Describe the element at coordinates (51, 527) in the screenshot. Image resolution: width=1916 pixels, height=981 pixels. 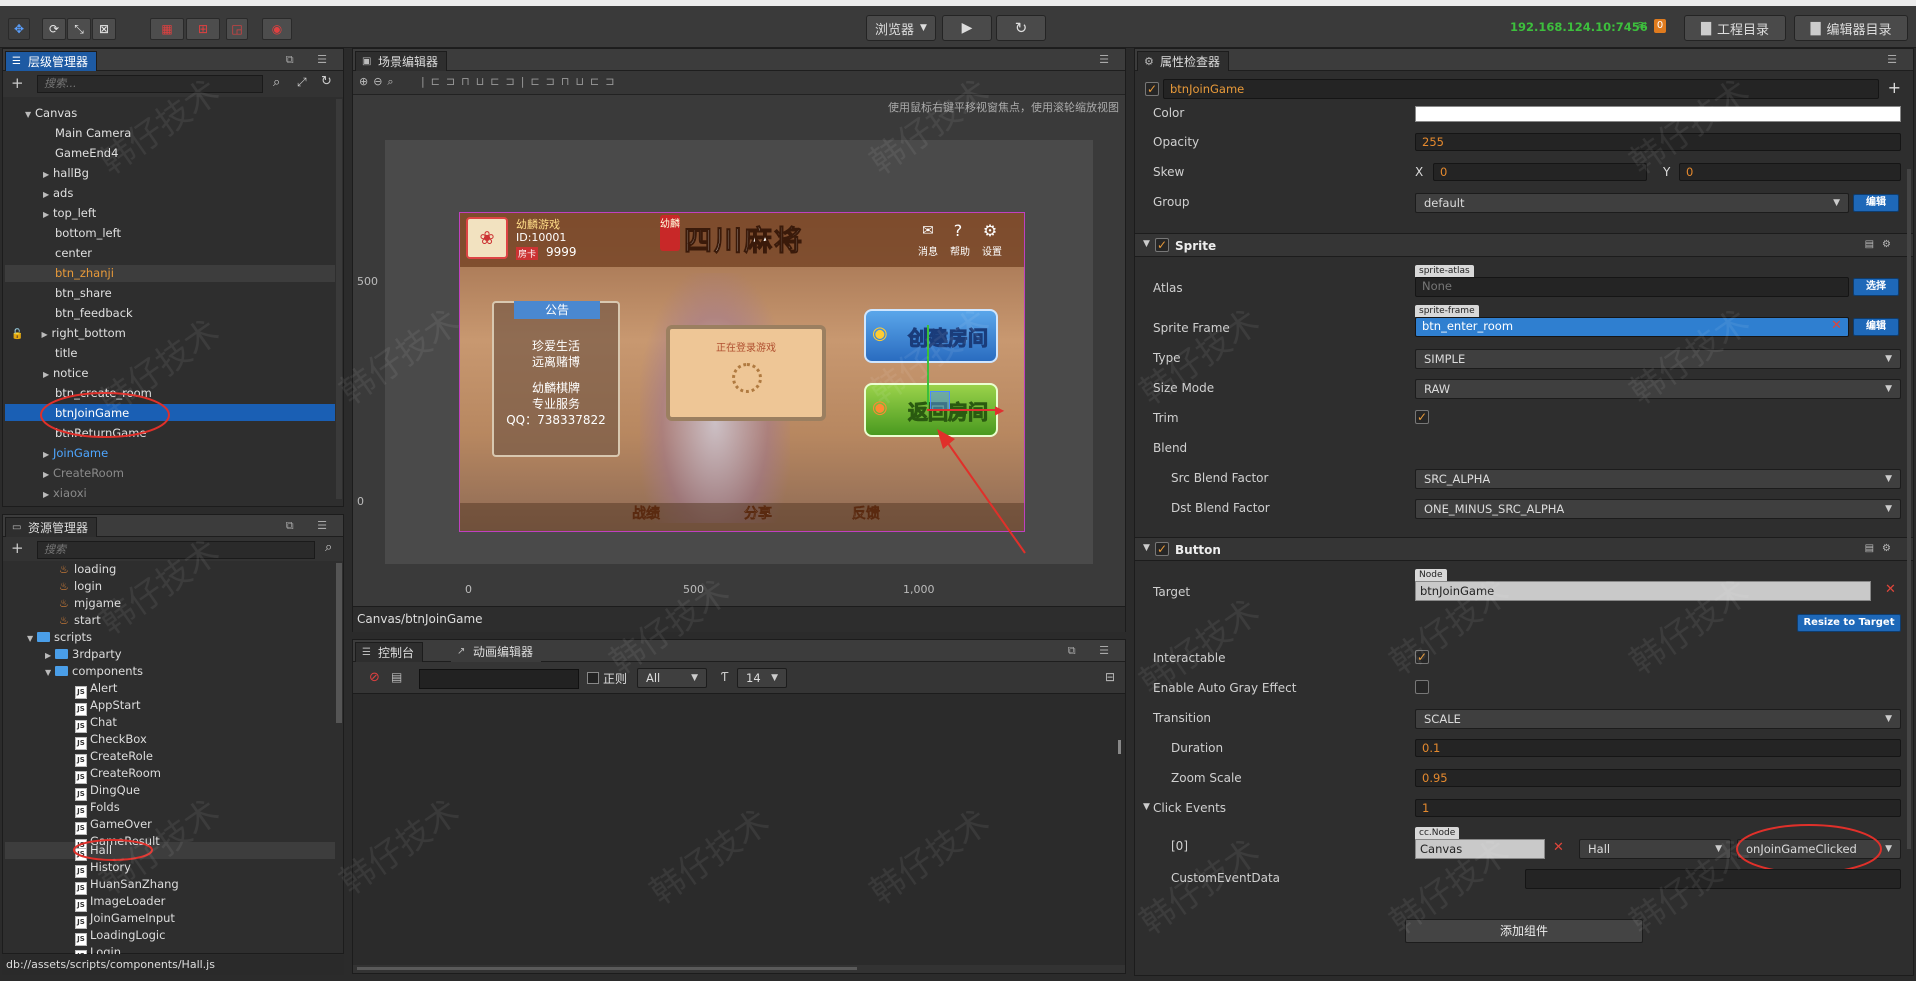
I see `tab-assets: ▭ 资源管理器` at that location.